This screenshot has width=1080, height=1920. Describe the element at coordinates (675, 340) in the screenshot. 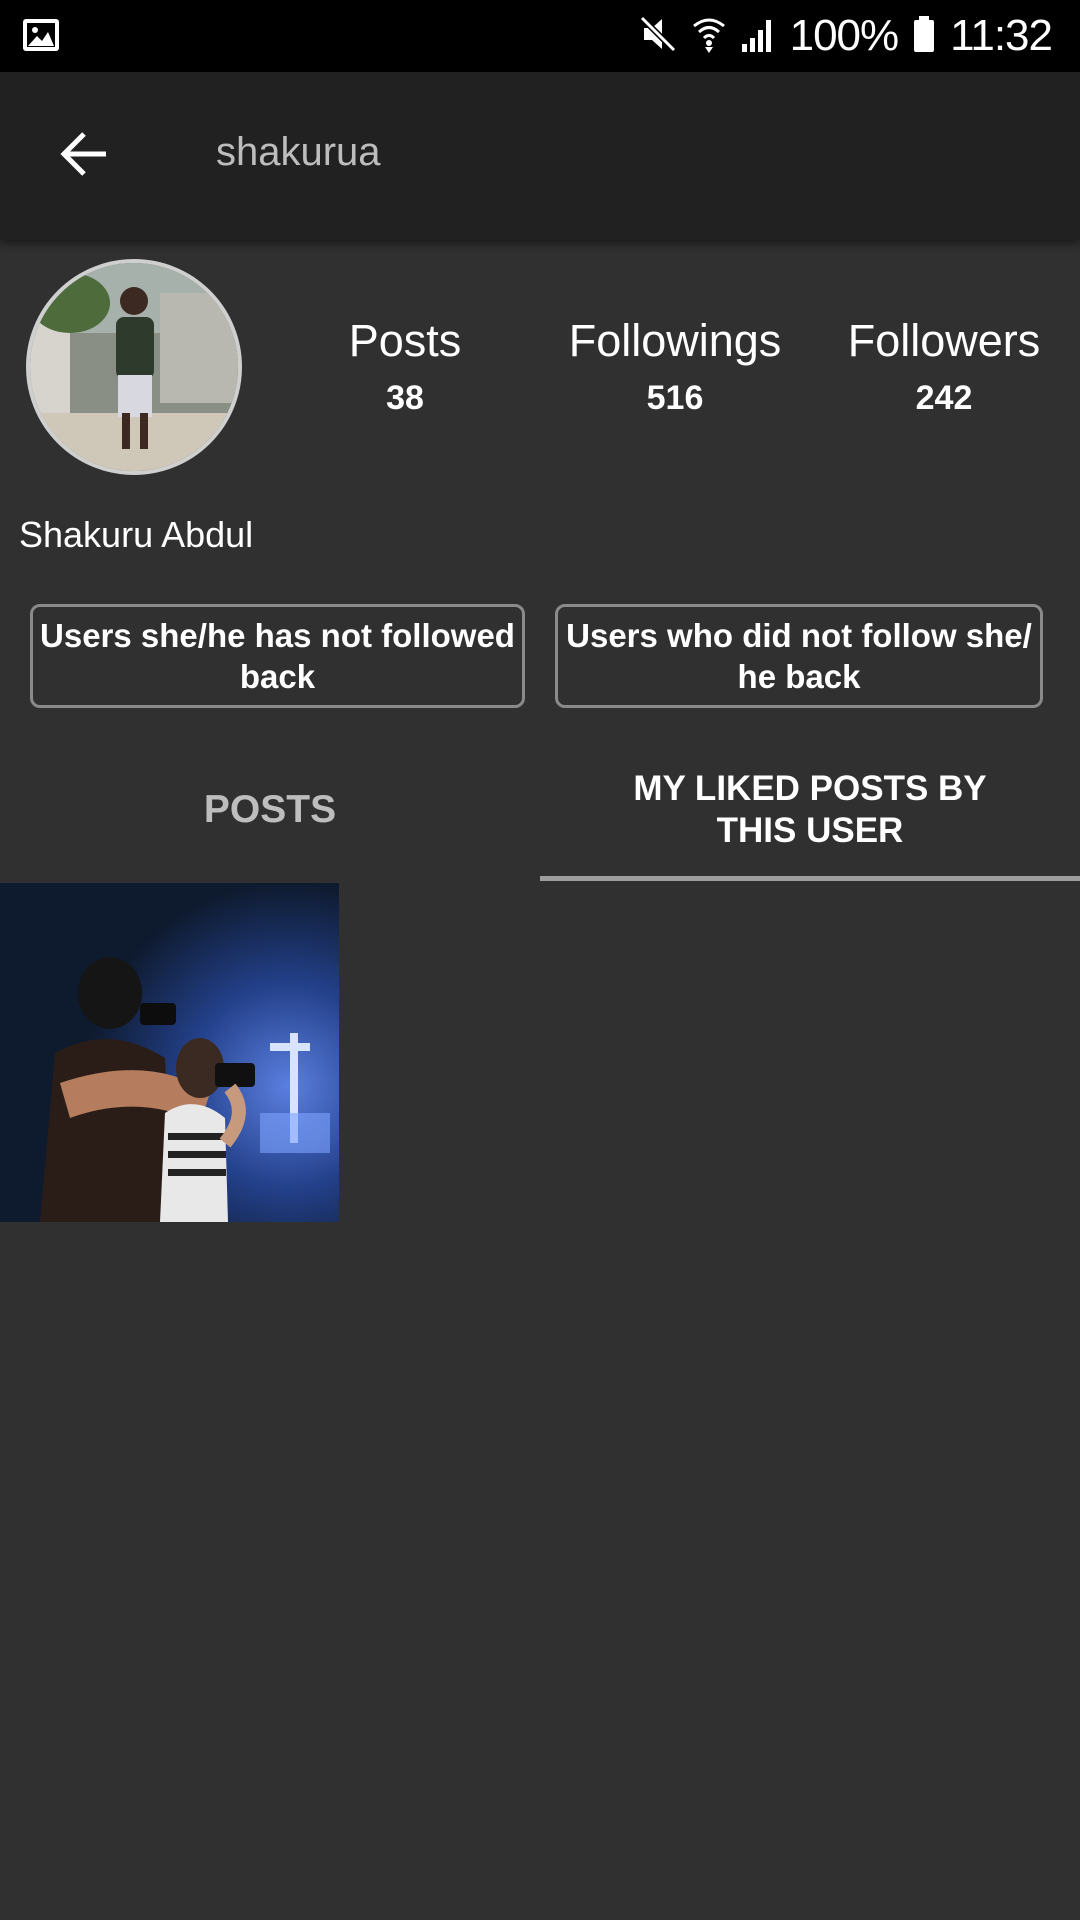

I see `followings-label: Followings` at that location.